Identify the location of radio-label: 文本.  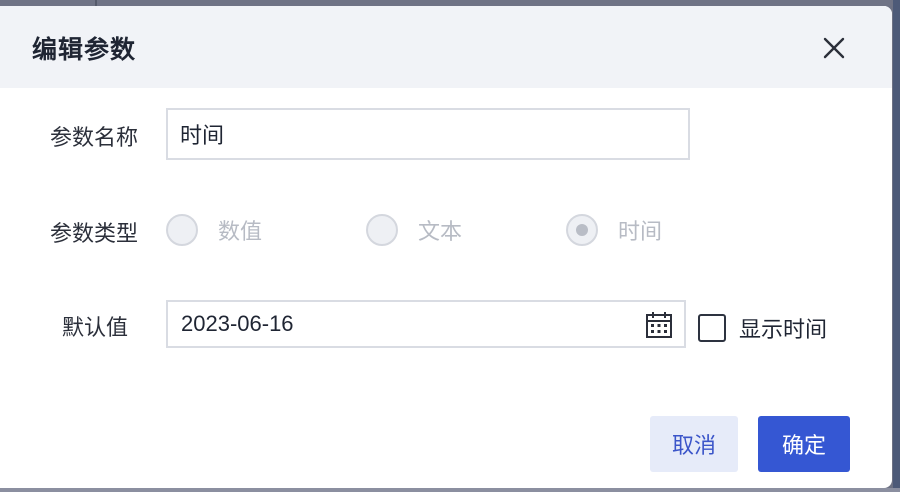
(440, 232).